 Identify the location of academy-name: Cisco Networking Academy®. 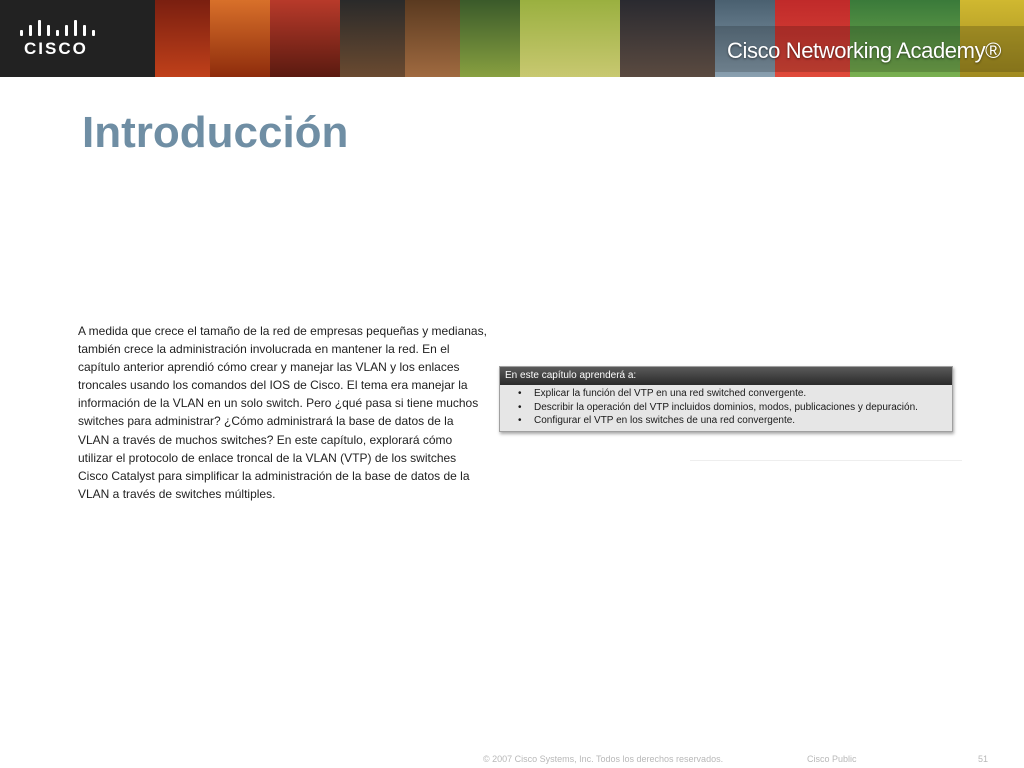
(864, 50).